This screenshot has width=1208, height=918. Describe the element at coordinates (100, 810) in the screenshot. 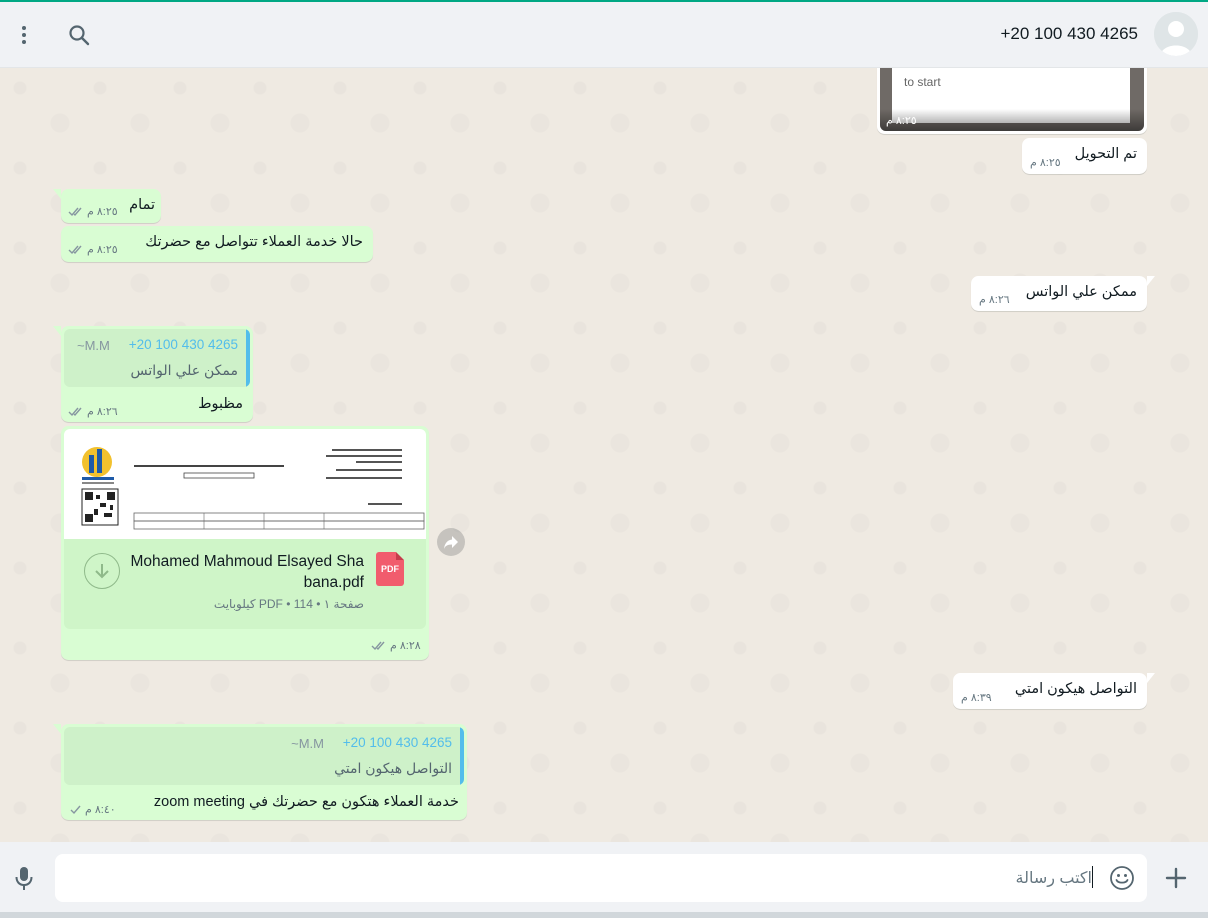

I see `message-time: ٨:٤٠ م` at that location.